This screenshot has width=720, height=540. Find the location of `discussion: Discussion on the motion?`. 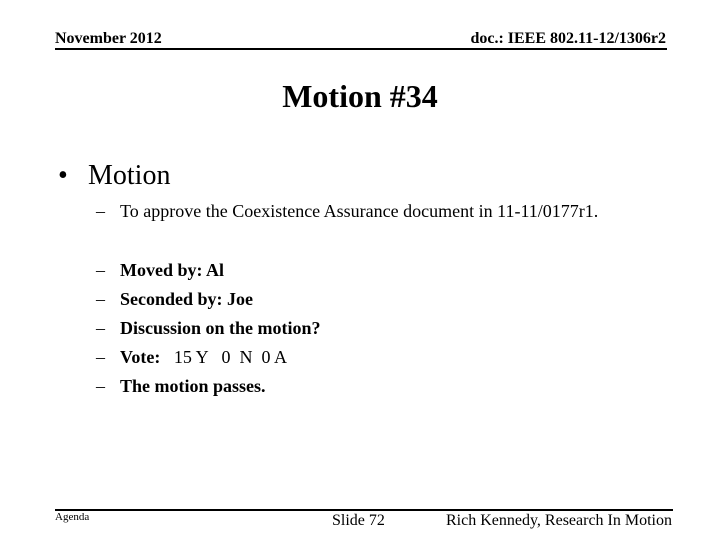

discussion: Discussion on the motion? is located at coordinates (220, 328).